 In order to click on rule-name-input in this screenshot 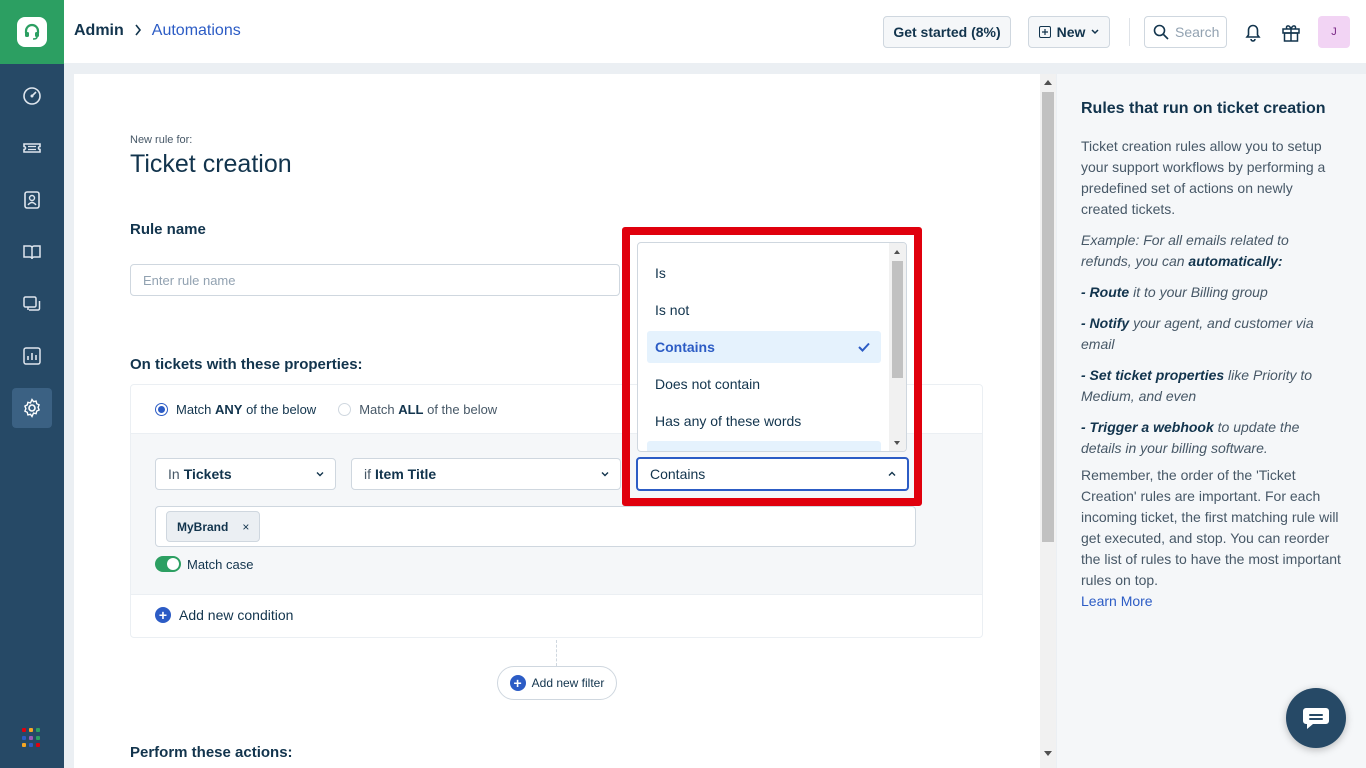, I will do `click(375, 280)`.